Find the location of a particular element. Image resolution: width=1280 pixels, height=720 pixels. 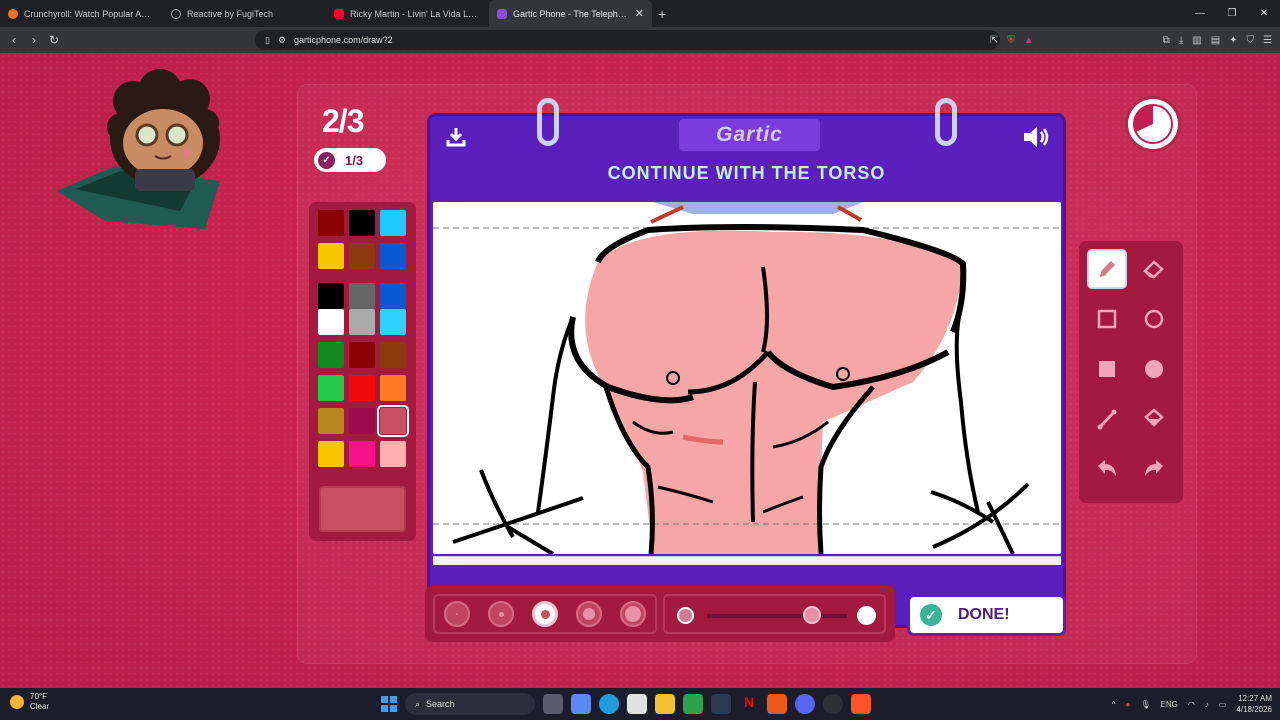

brave-shield-icon: ⛨ is located at coordinates (1011, 40).